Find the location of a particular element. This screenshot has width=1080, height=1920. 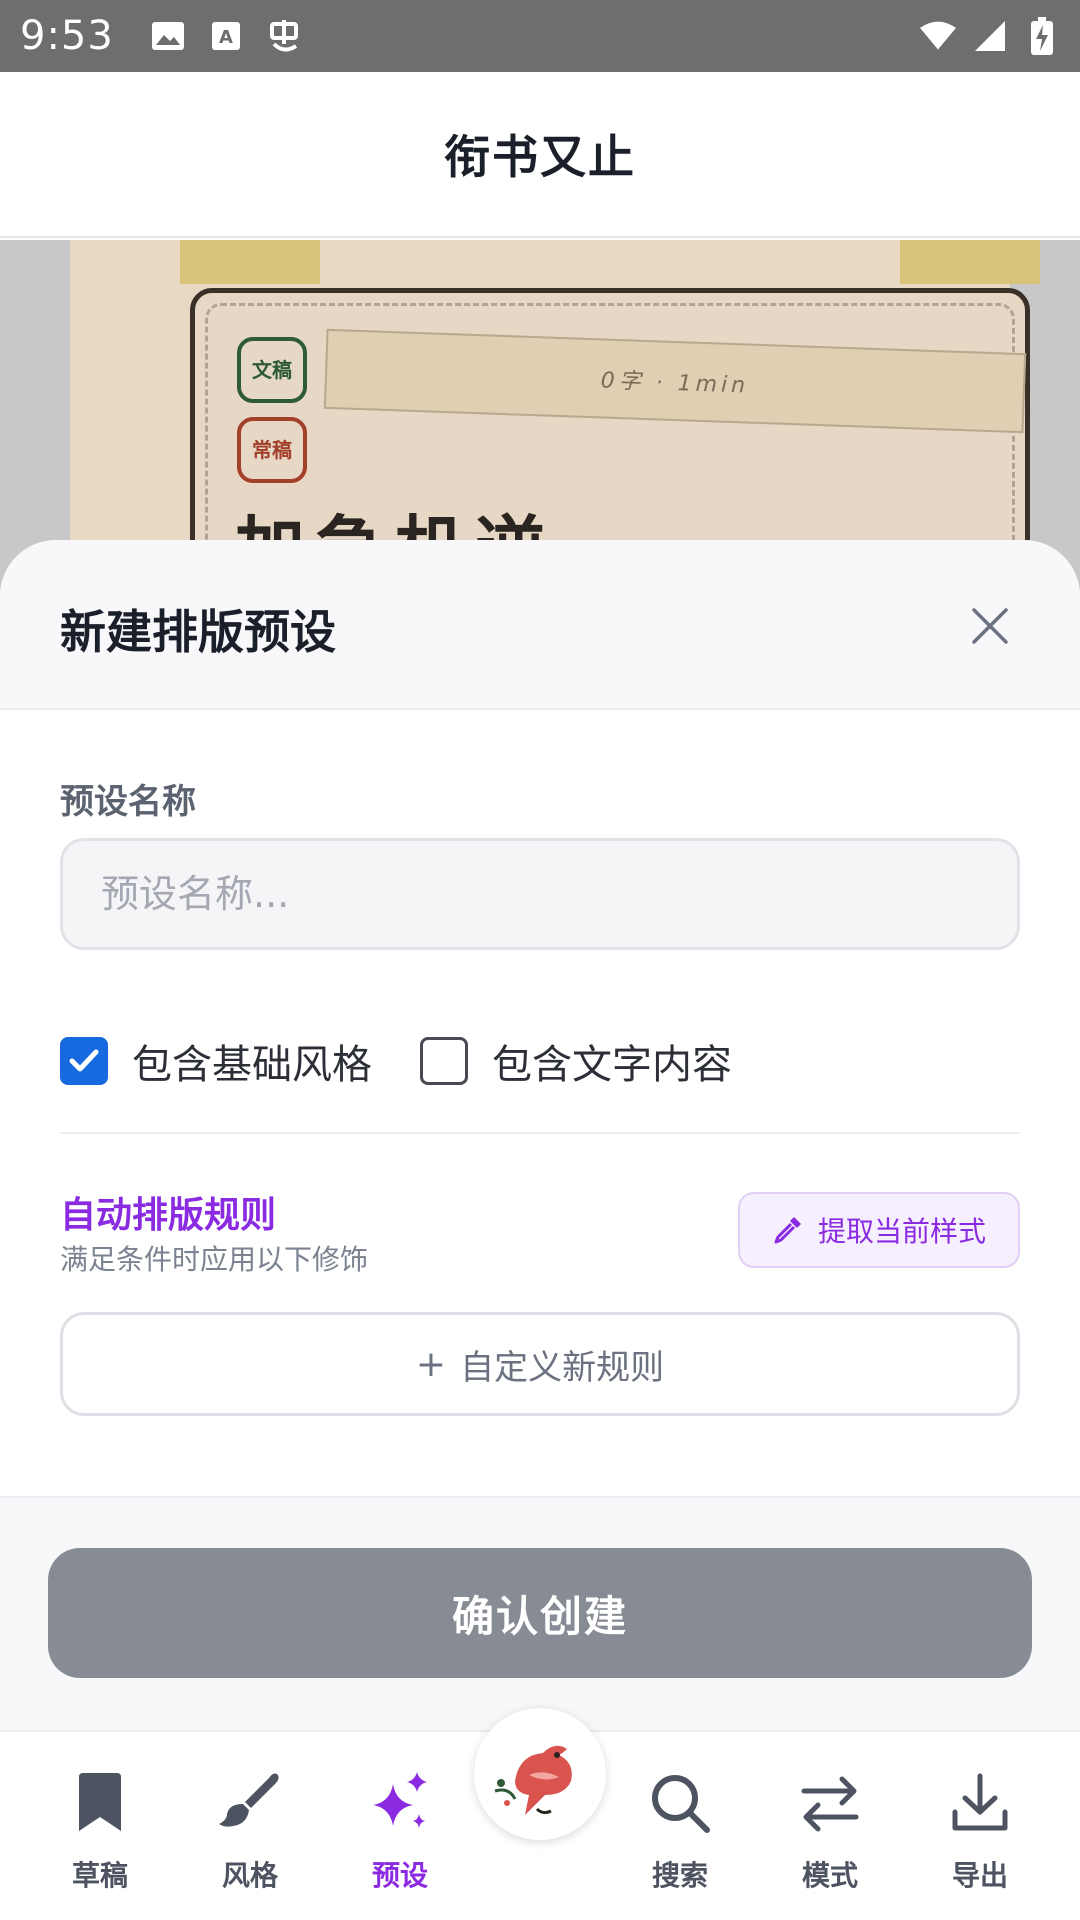

checkbox-unchecked is located at coordinates (444, 1061).